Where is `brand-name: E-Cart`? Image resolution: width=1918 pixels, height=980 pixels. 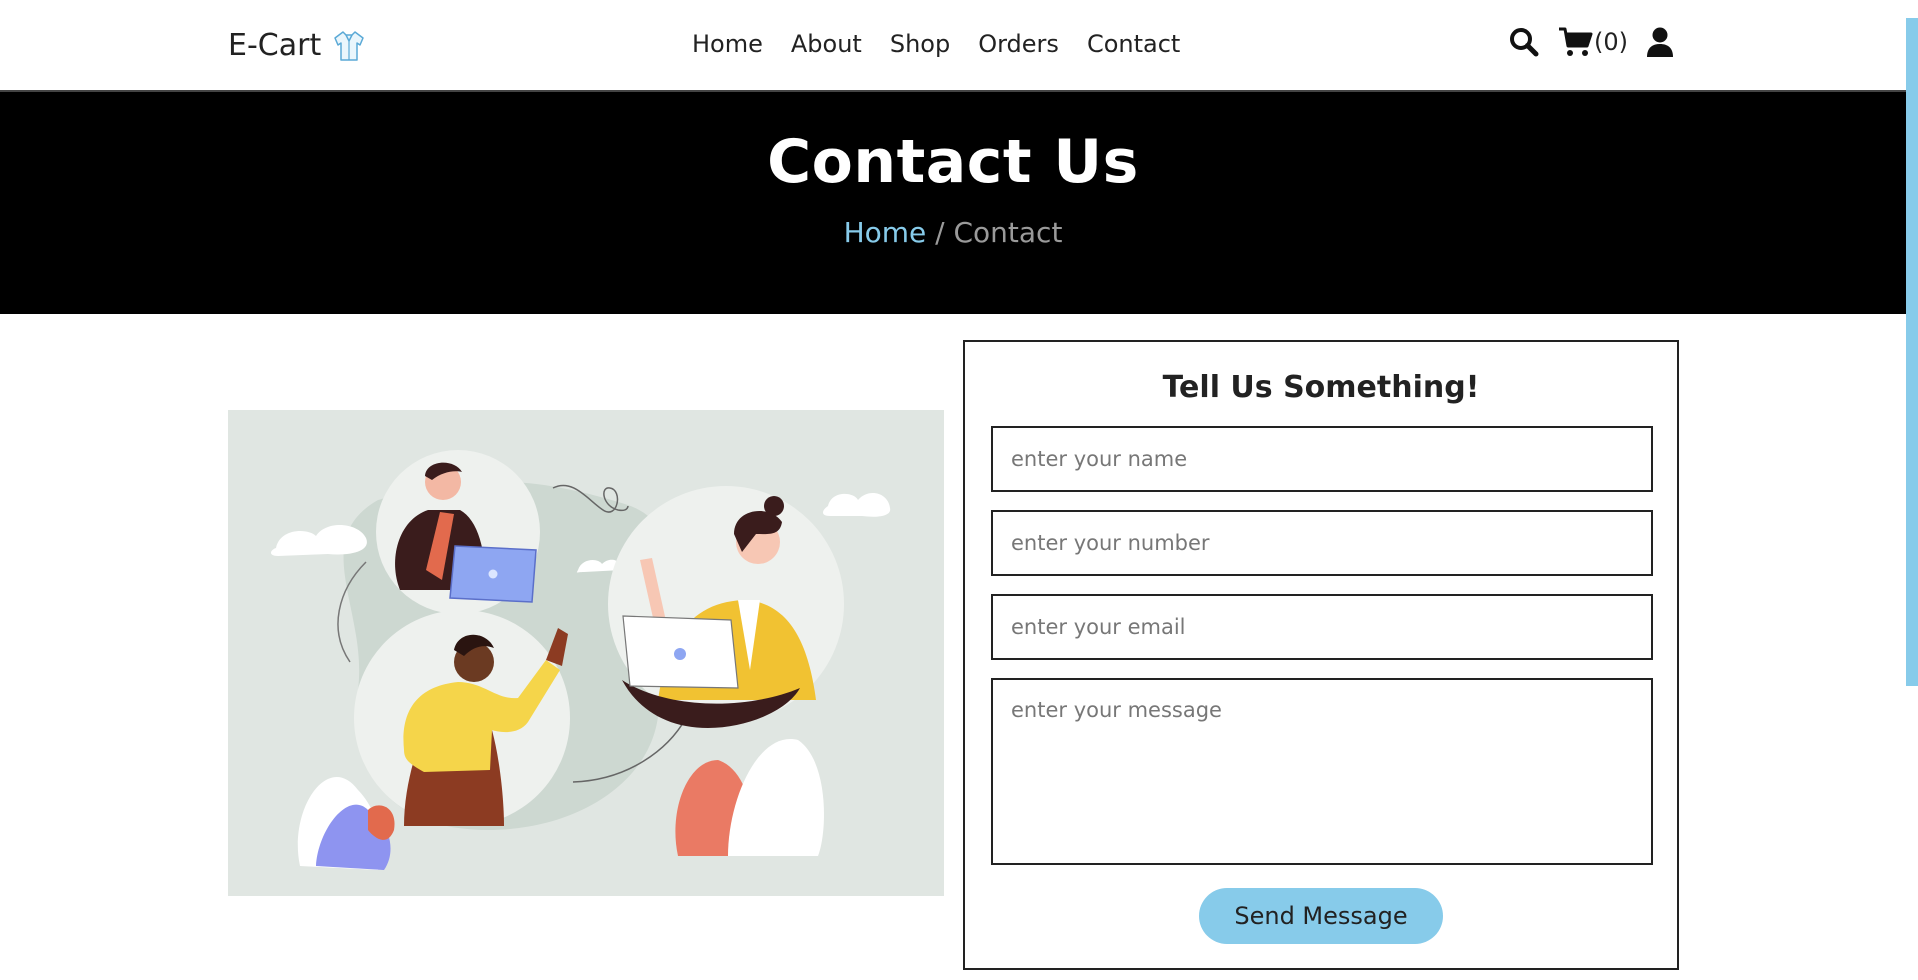
brand-name: E-Cart is located at coordinates (275, 45).